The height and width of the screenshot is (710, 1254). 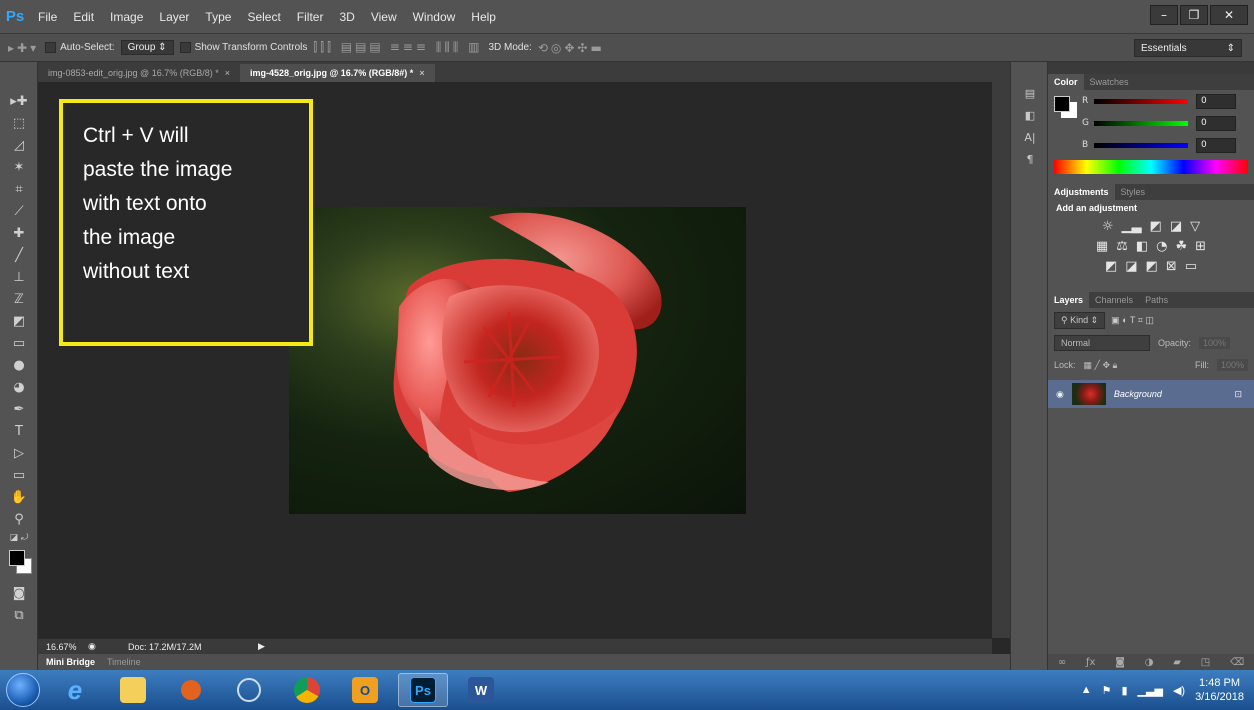 What do you see at coordinates (307, 690) in the screenshot?
I see `taskbar-chrome` at bounding box center [307, 690].